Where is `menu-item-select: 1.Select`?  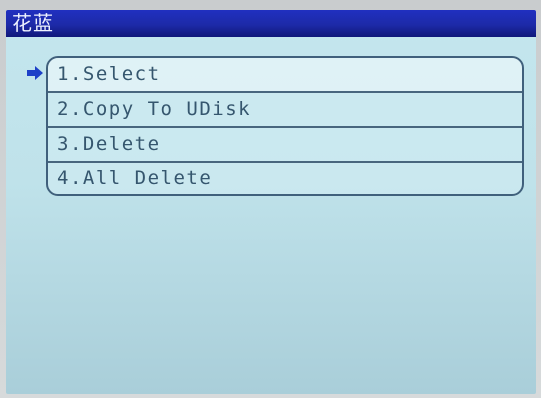 menu-item-select: 1.Select is located at coordinates (285, 74).